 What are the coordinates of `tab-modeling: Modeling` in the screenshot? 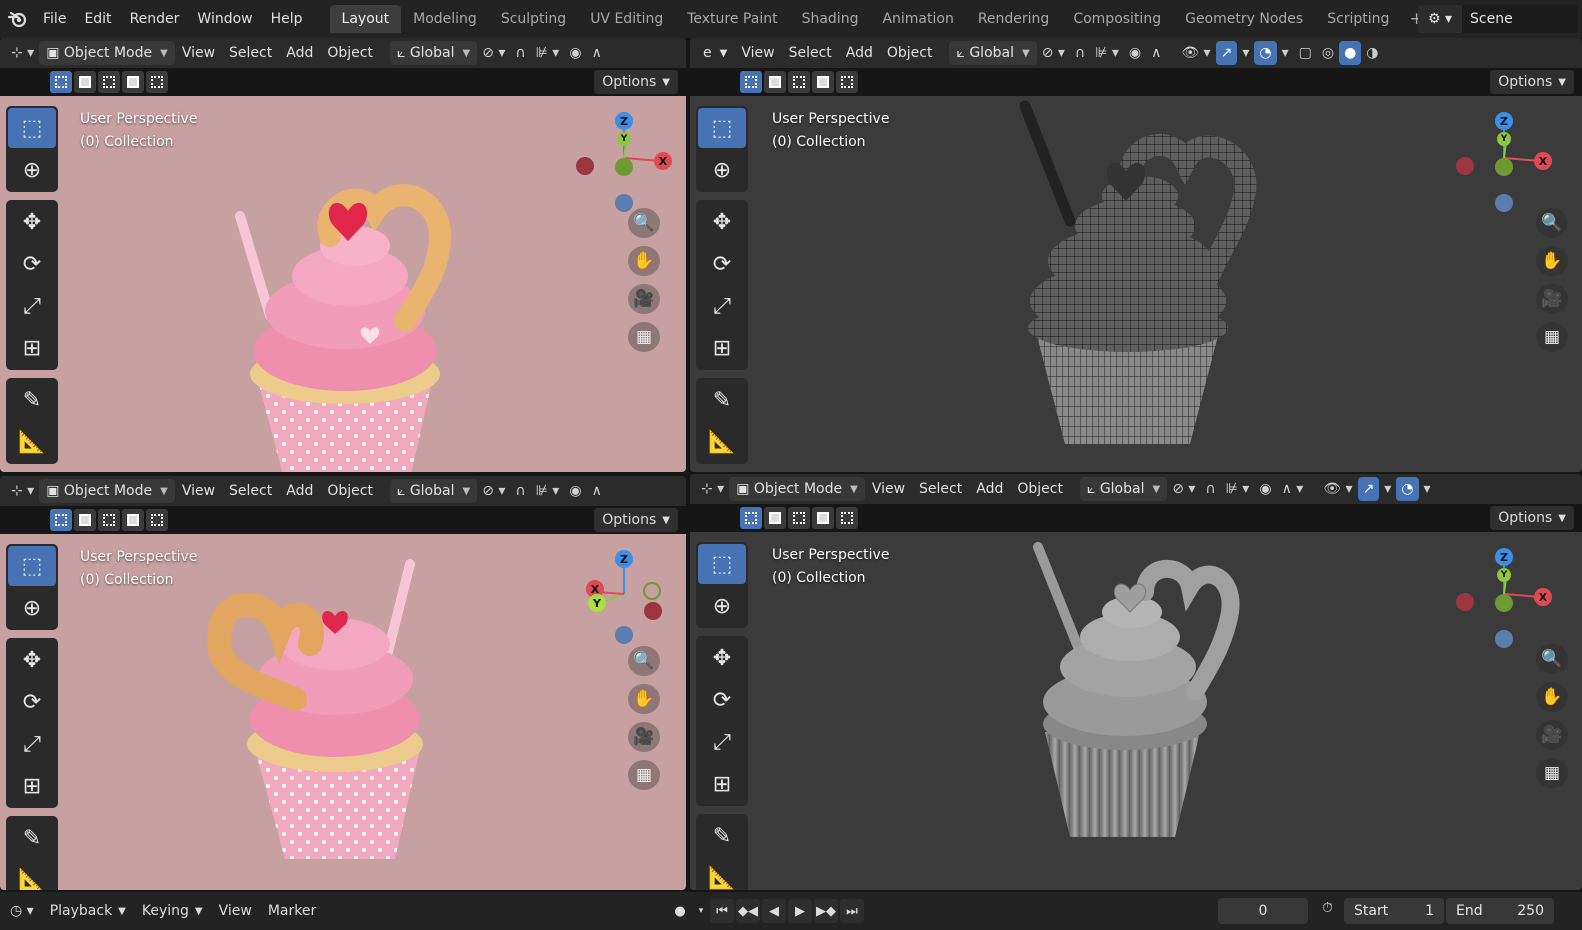 It's located at (445, 19).